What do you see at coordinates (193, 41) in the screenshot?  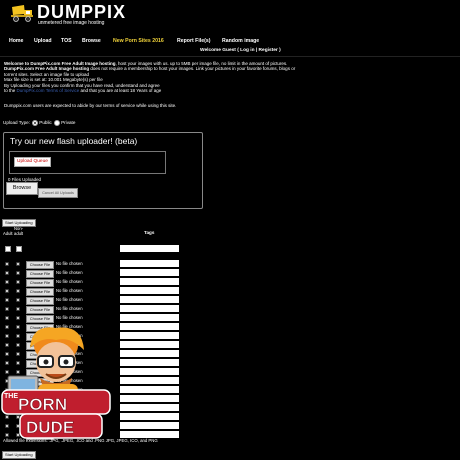 I see `nav-report-files: Report File(s)` at bounding box center [193, 41].